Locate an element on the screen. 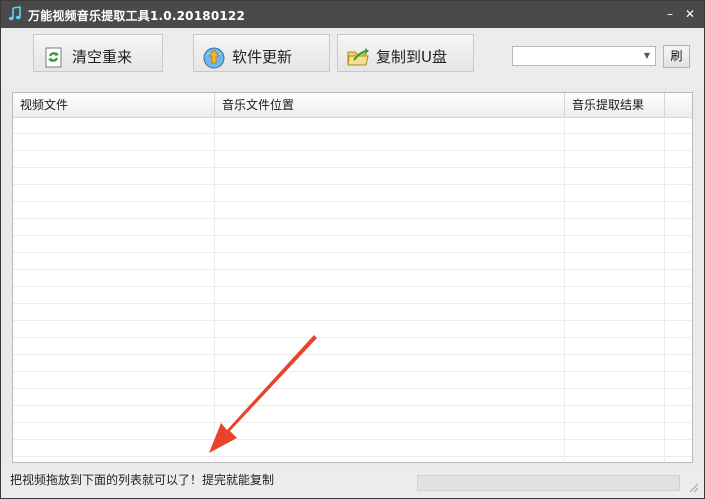 This screenshot has width=705, height=499. folder-arrow-icon is located at coordinates (358, 57).